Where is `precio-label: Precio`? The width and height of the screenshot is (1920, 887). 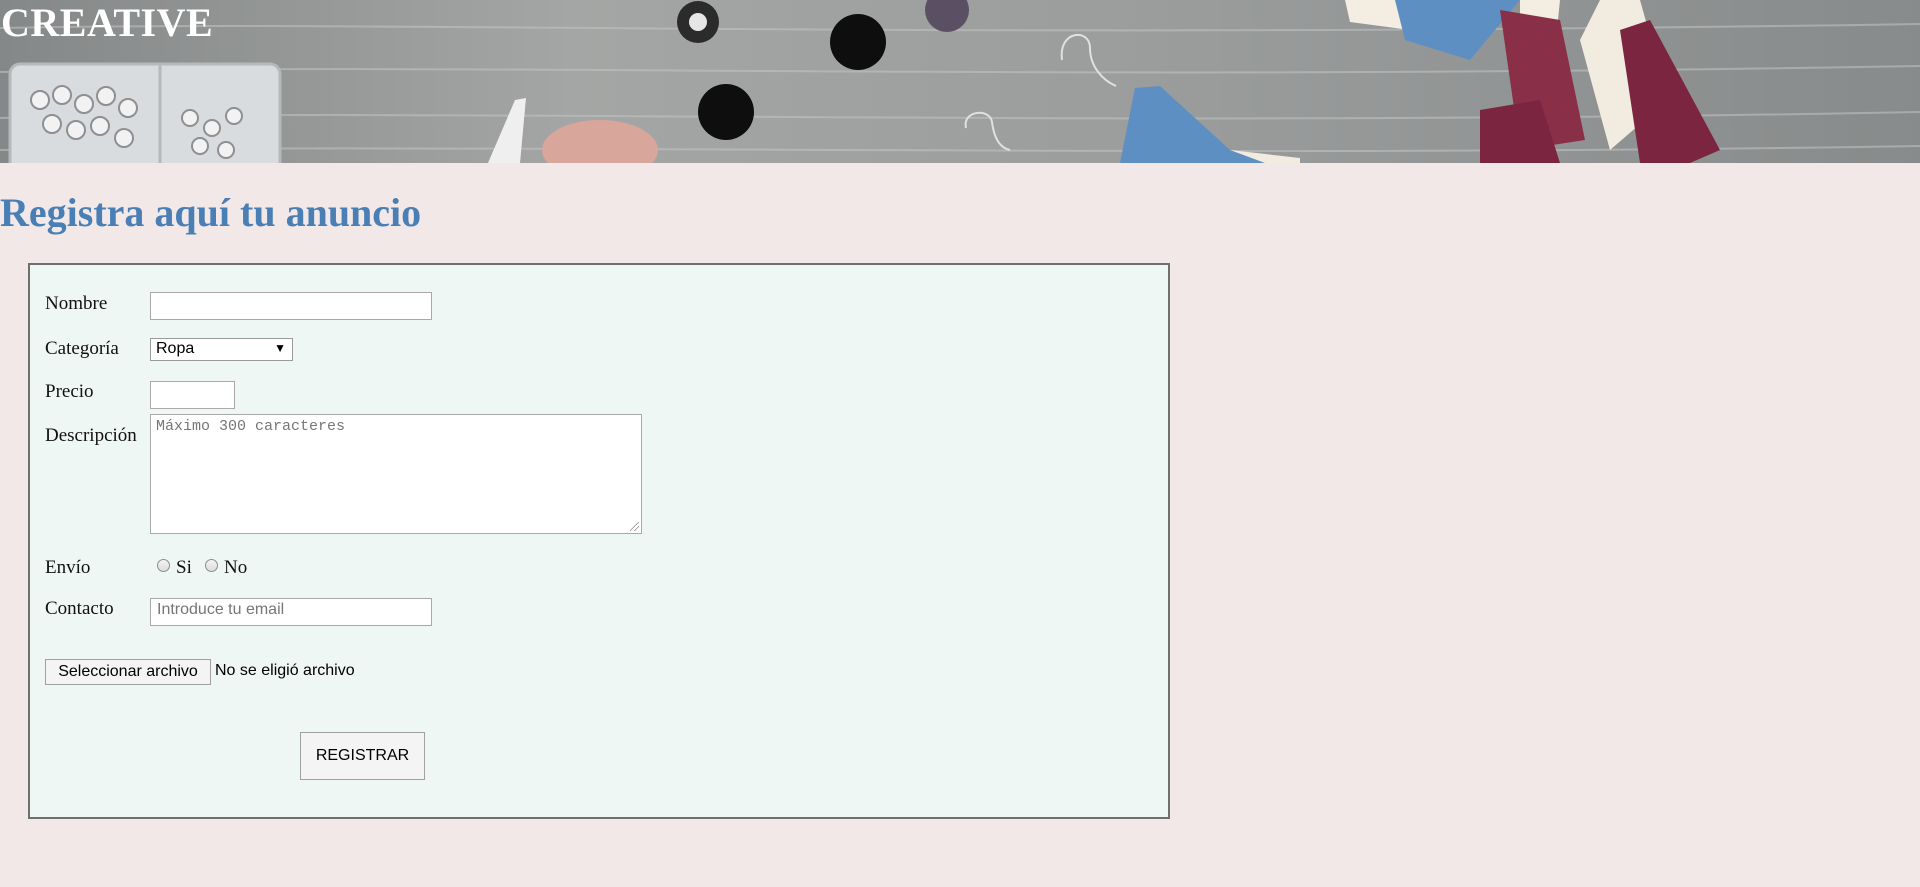 precio-label: Precio is located at coordinates (69, 391).